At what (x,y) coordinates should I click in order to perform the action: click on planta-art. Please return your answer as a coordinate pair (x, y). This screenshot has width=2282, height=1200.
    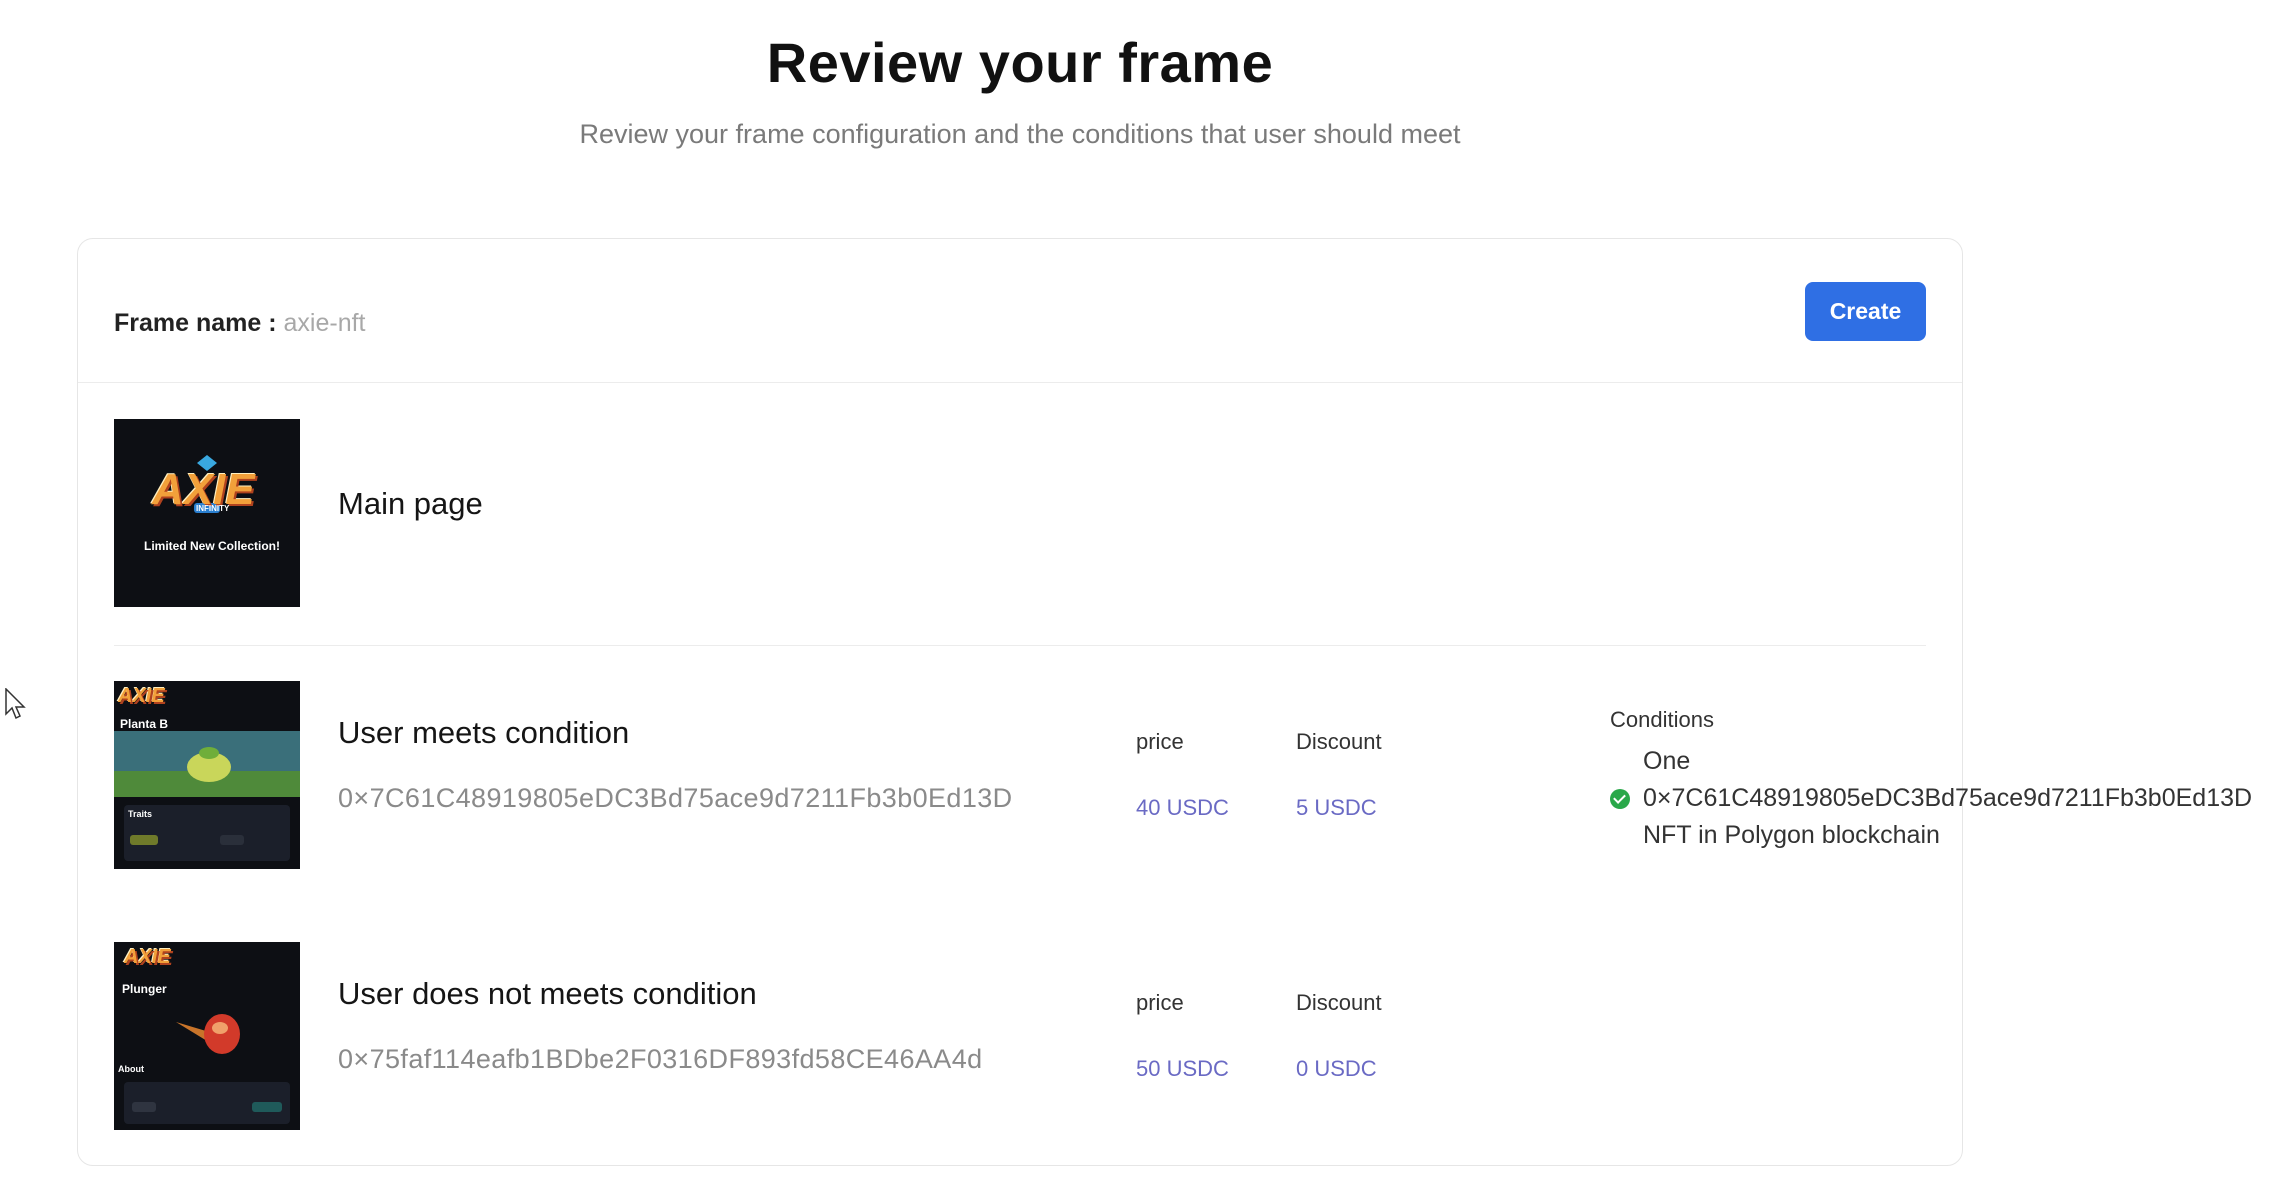
    Looking at the image, I should click on (207, 775).